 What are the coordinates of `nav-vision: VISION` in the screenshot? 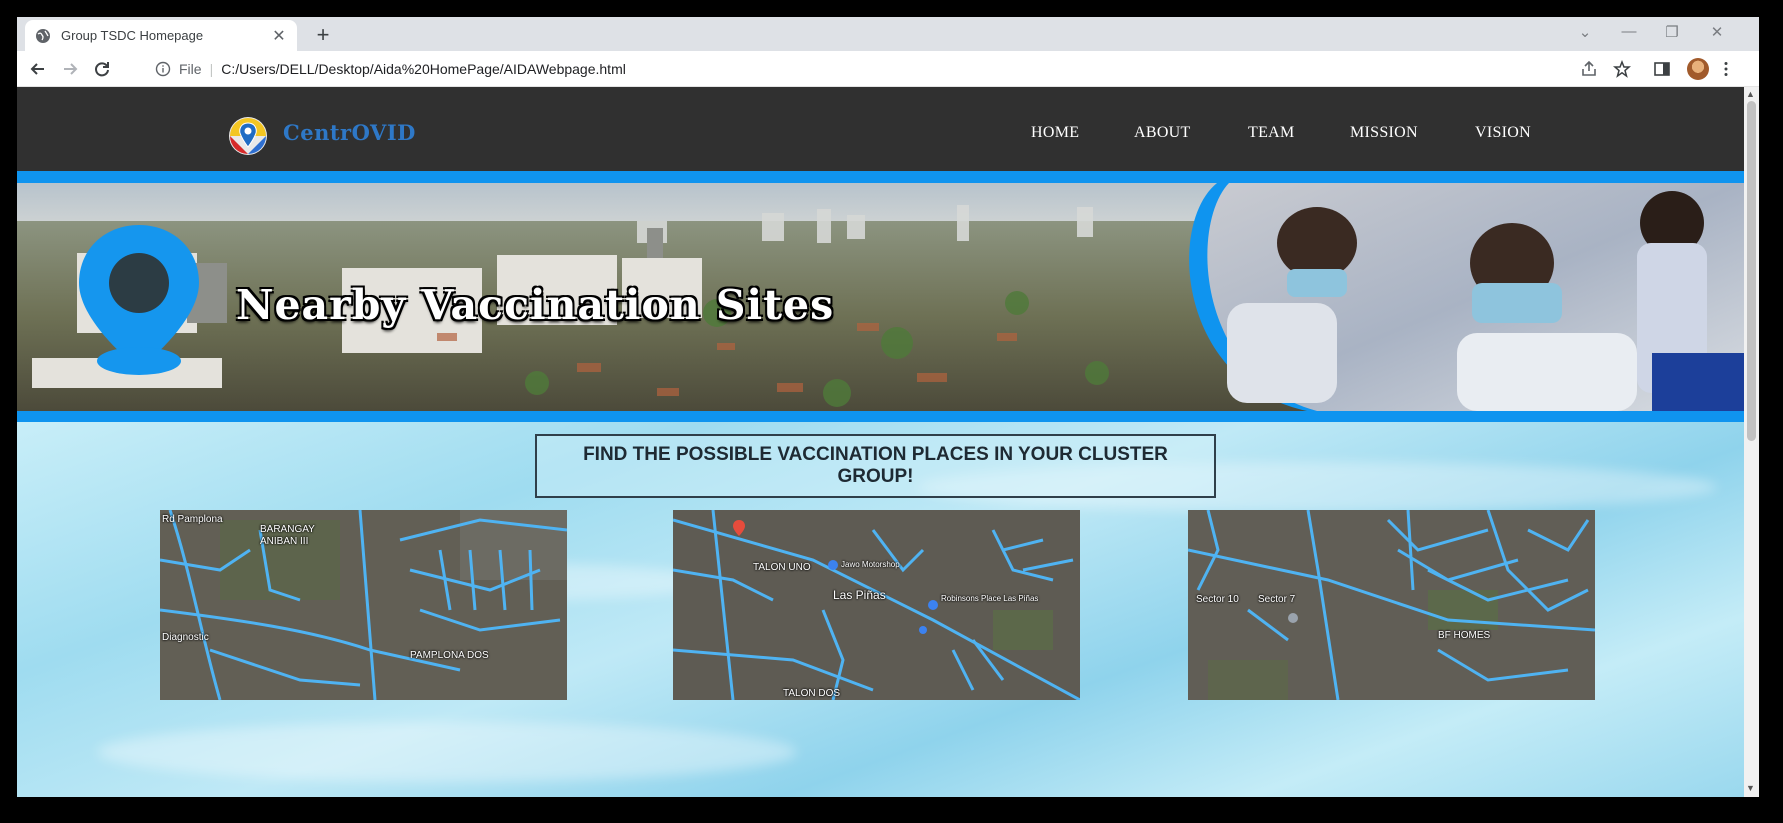 It's located at (1503, 133).